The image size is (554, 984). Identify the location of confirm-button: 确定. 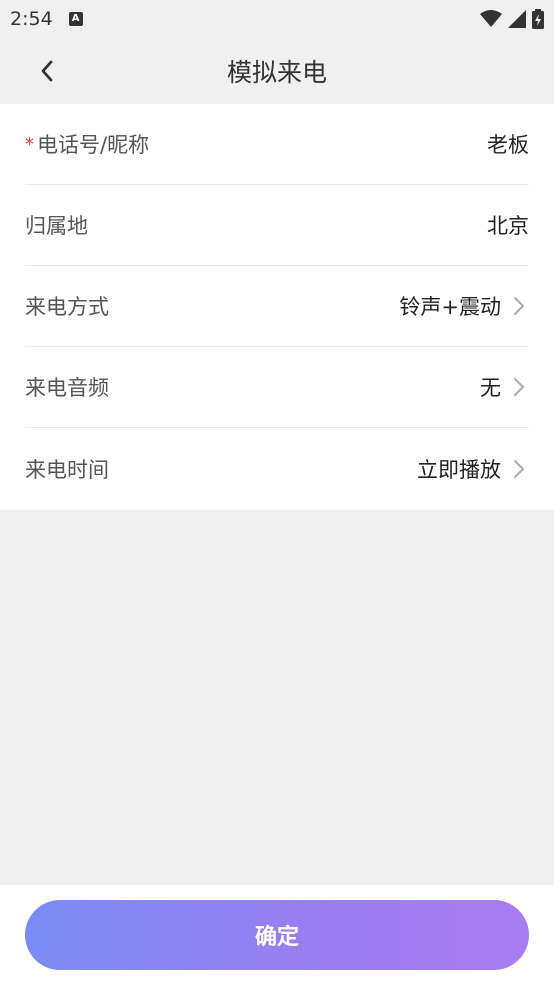
(277, 935).